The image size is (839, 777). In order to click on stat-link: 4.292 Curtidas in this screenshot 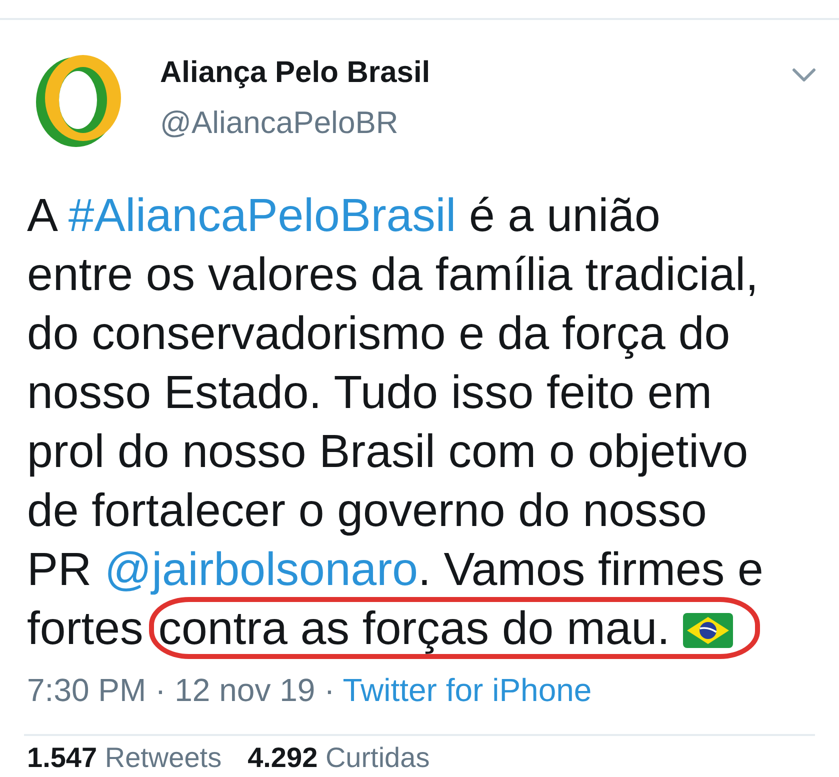, I will do `click(339, 758)`.